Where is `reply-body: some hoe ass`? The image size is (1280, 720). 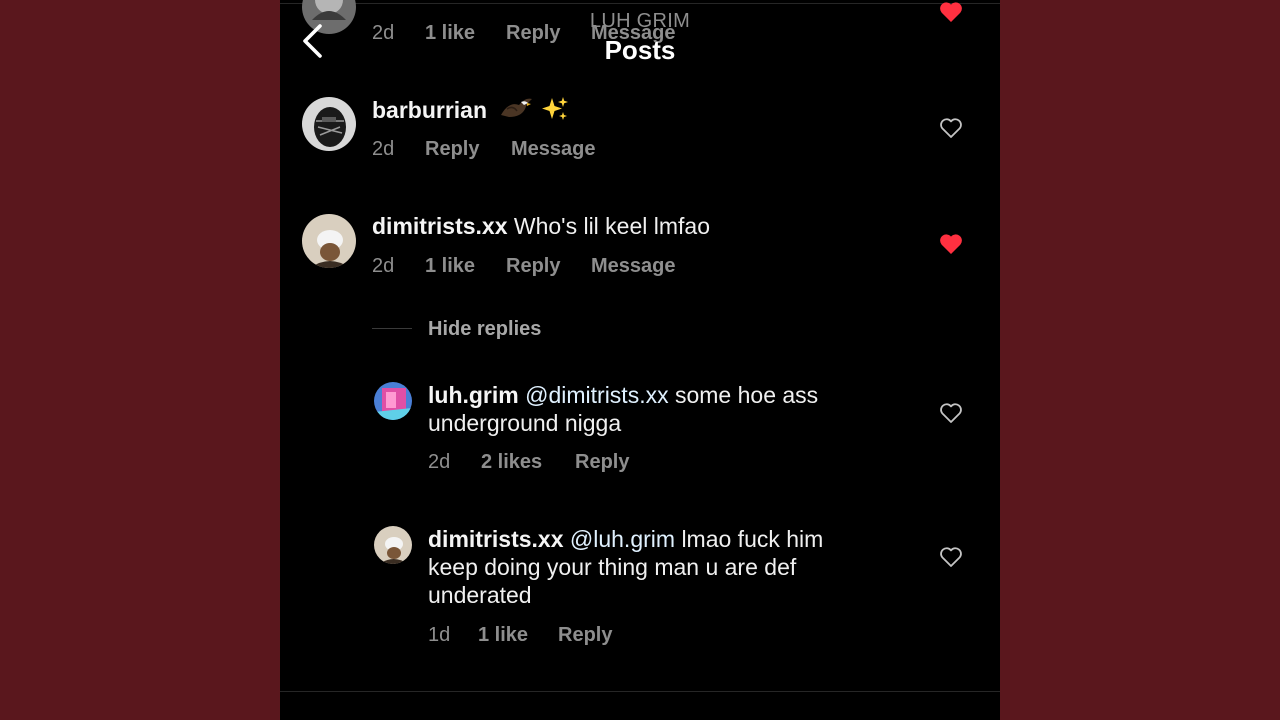 reply-body: some hoe ass is located at coordinates (746, 395).